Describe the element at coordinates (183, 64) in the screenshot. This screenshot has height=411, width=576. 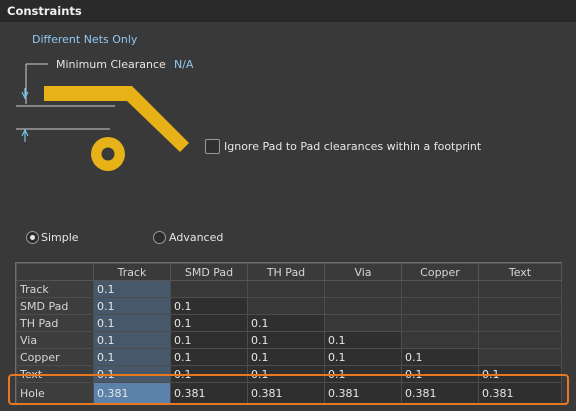
I see `minimum-clearance-value: N/A` at that location.